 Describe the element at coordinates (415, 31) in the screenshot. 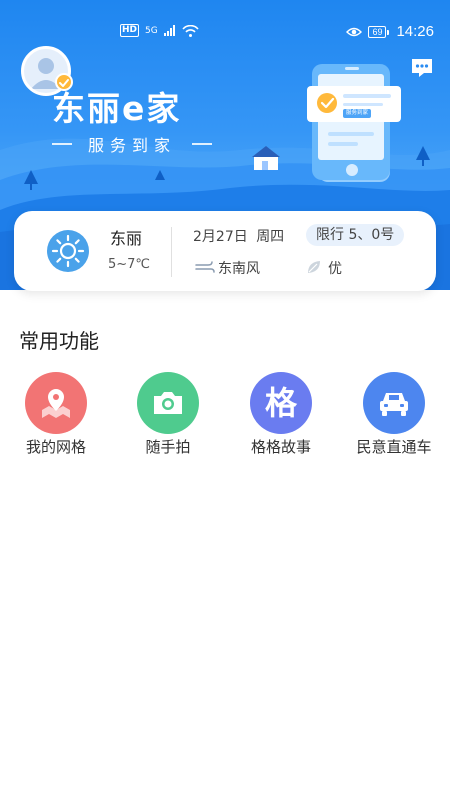

I see `clock: 14:26` at that location.